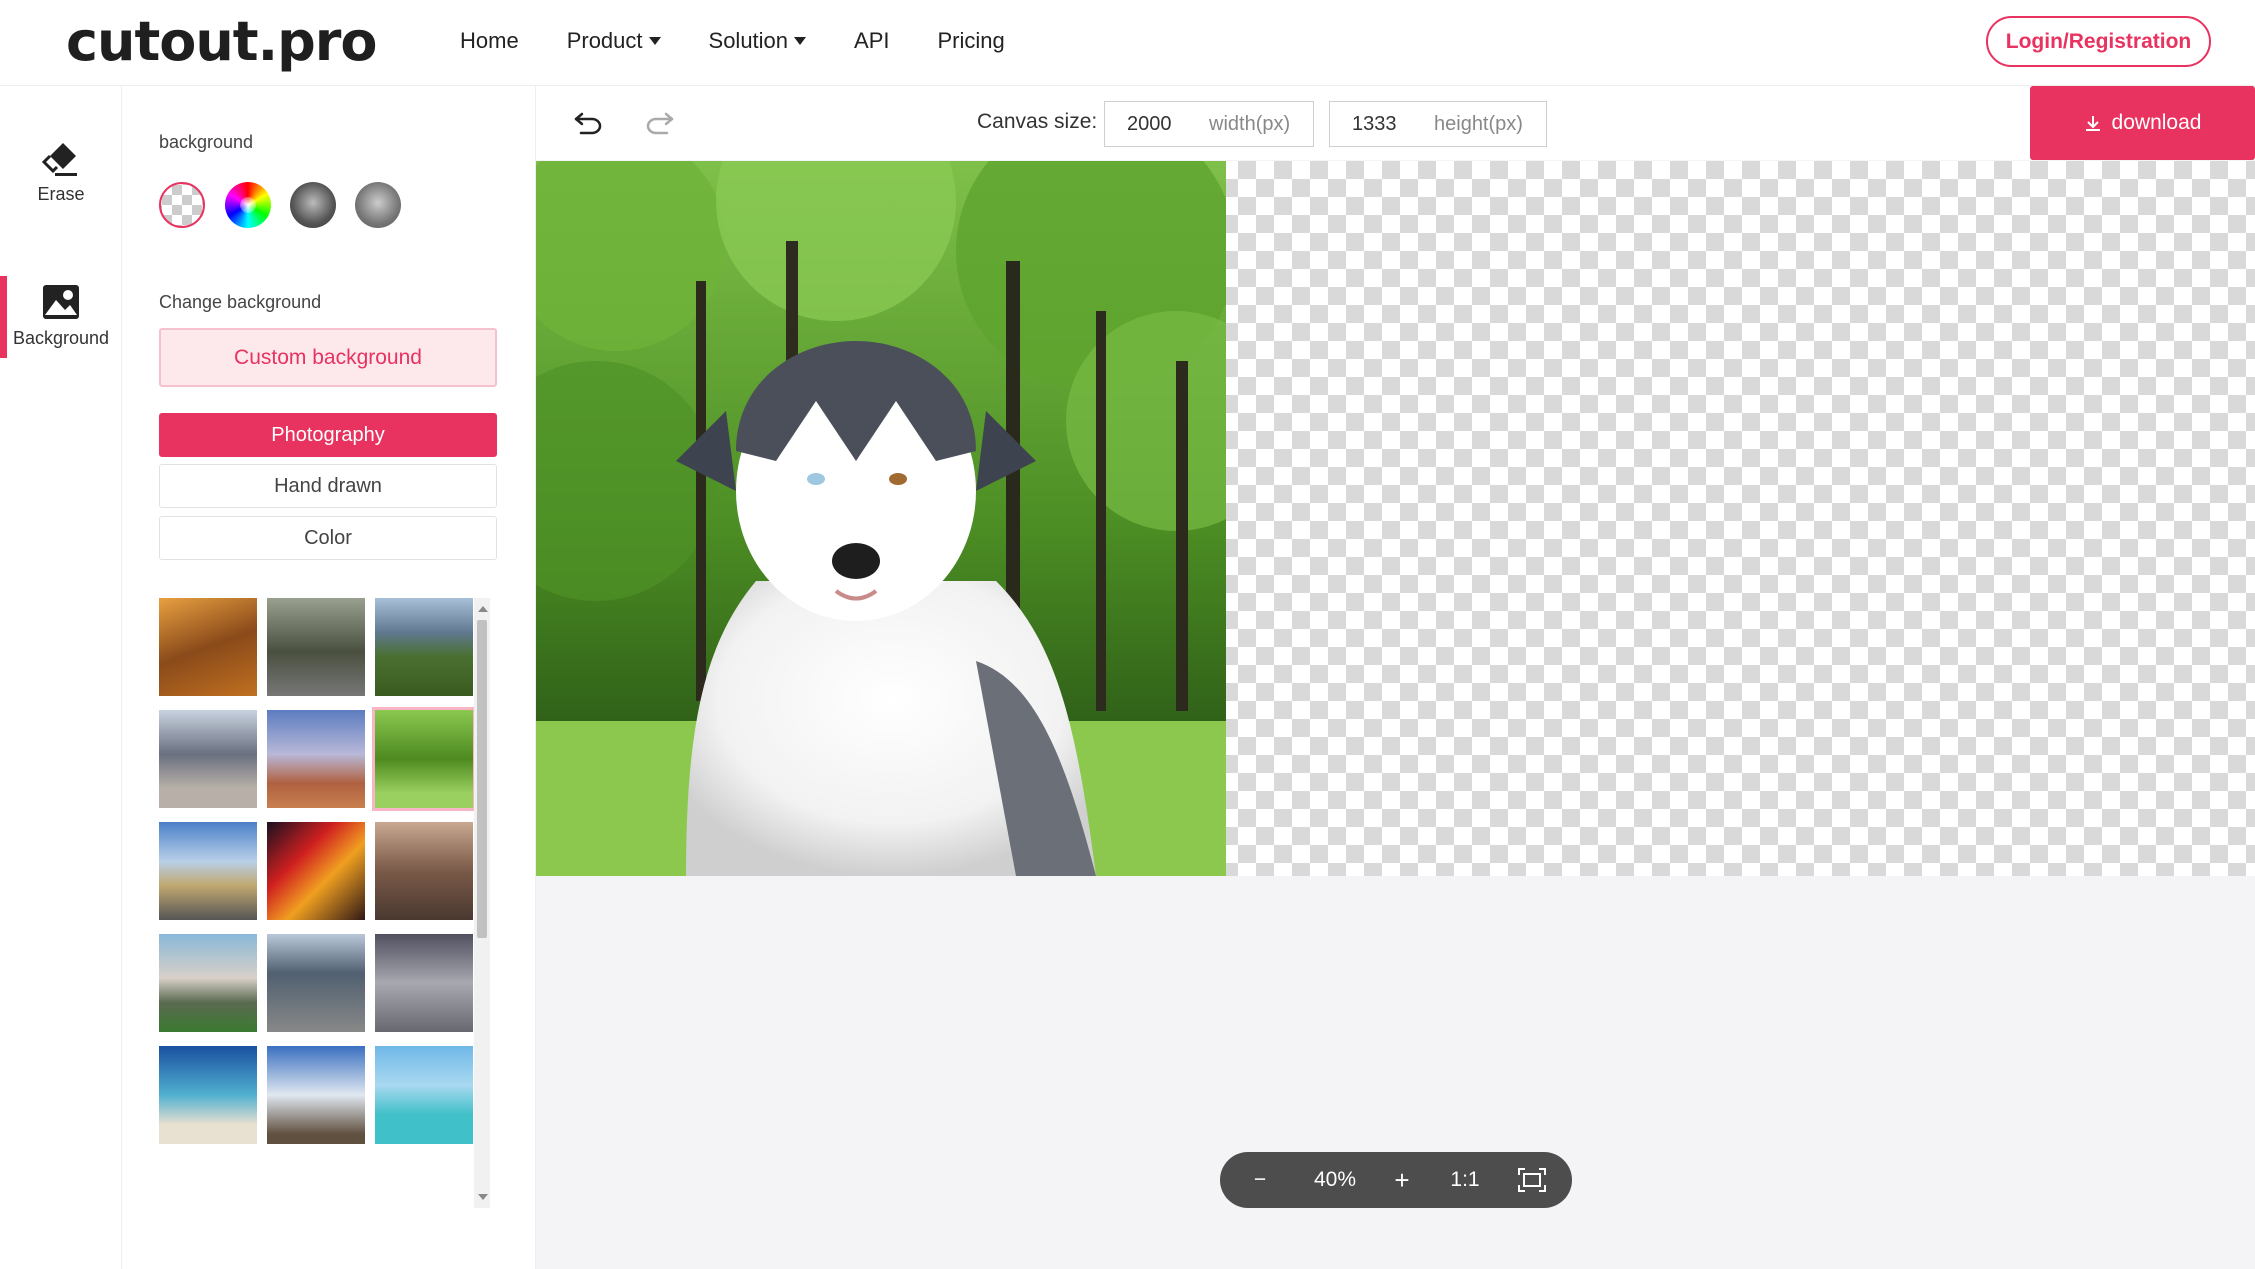  What do you see at coordinates (2156, 122) in the screenshot?
I see `download-label: download` at bounding box center [2156, 122].